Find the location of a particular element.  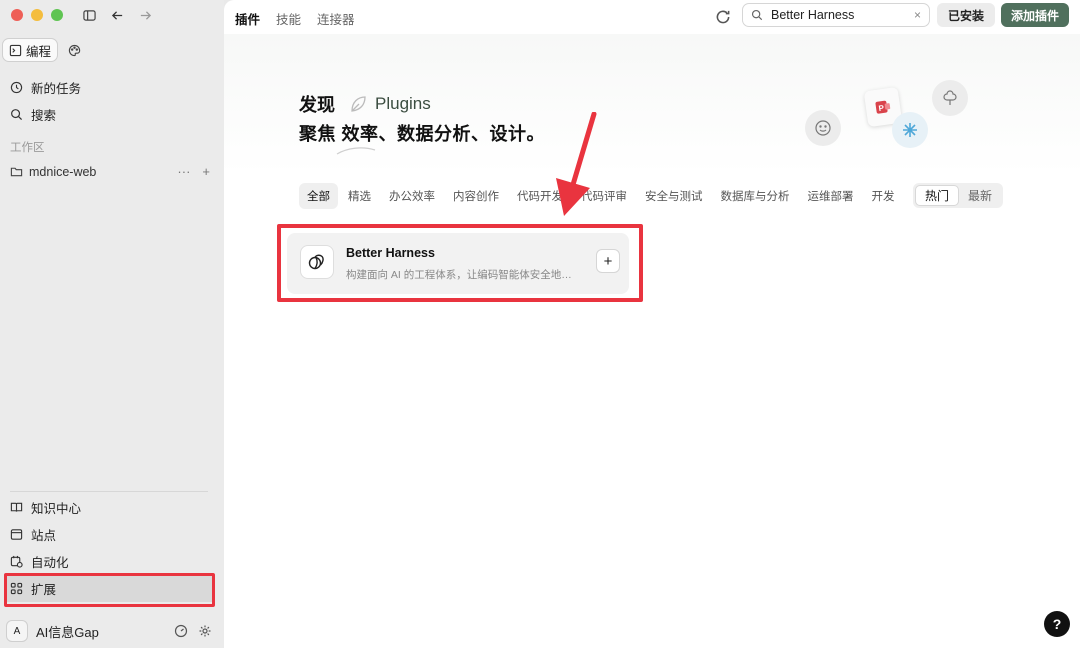

workspace-section-label: 工作区 is located at coordinates (27, 148).